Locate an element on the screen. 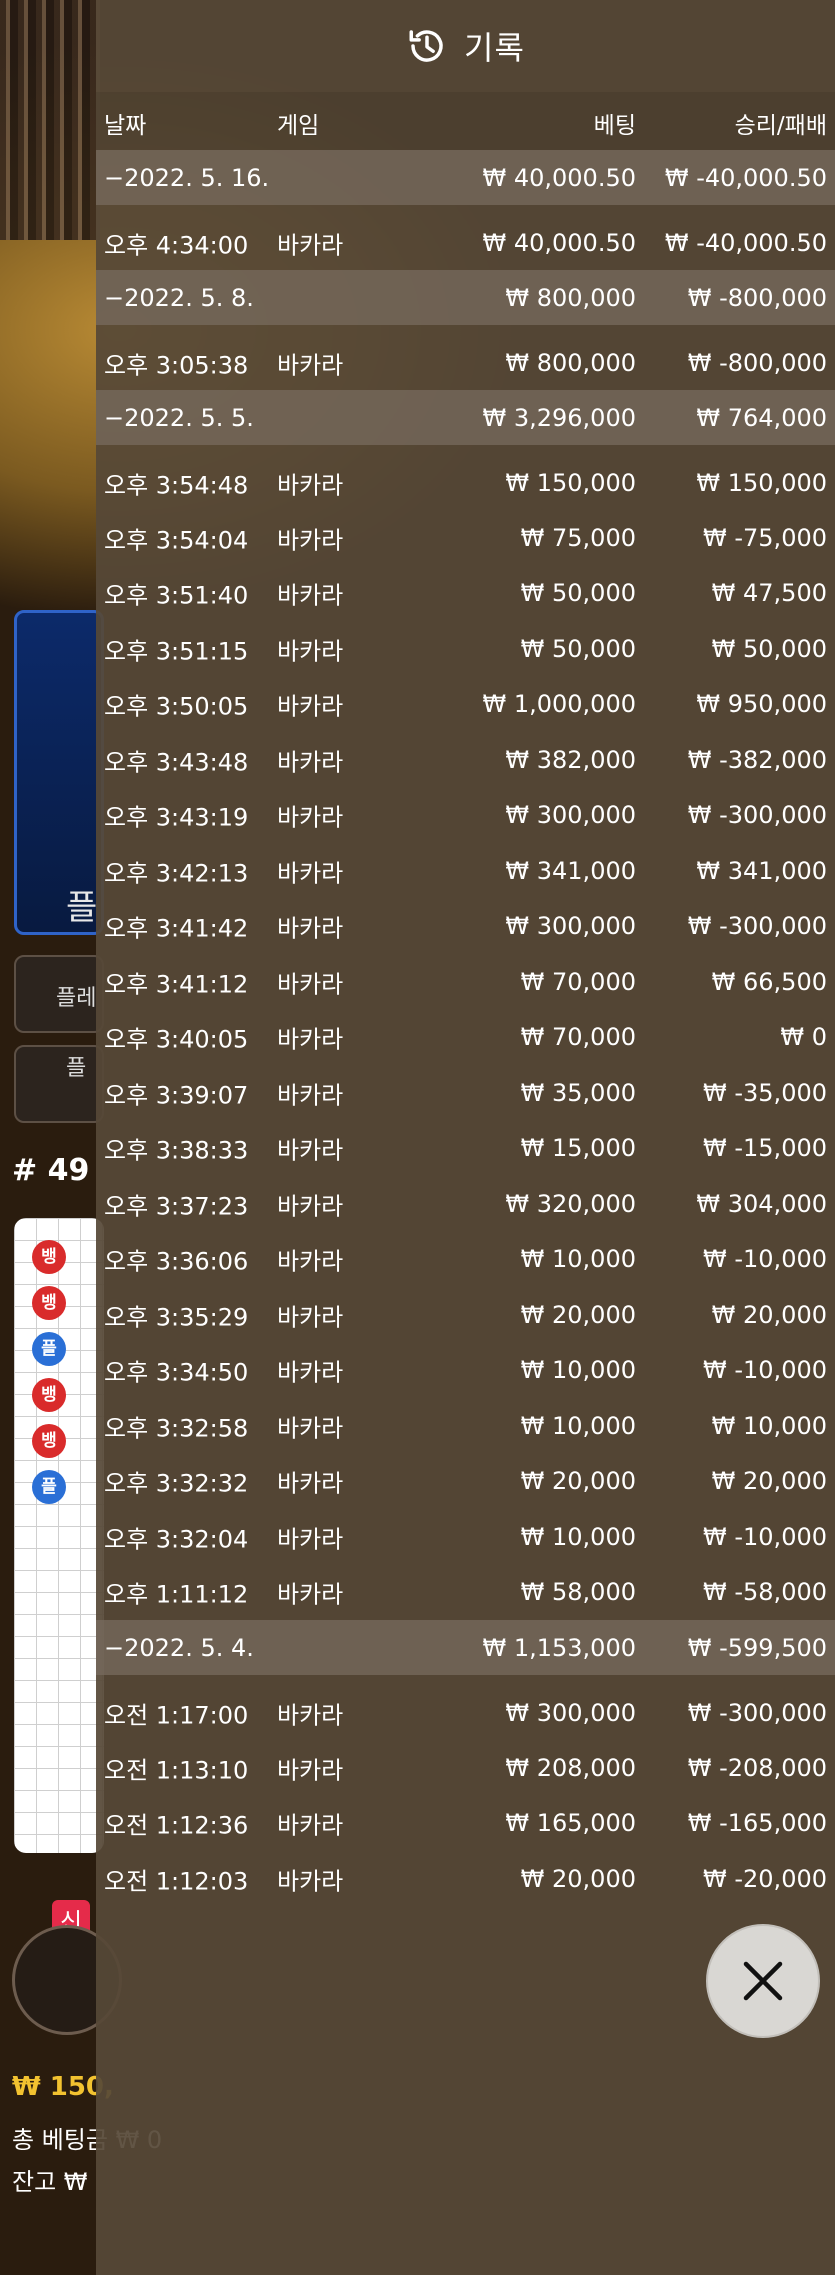  table-row: 오후 3:40:05 바카라 ₩ 70,000 ₩ 0 is located at coordinates (465, 1038).